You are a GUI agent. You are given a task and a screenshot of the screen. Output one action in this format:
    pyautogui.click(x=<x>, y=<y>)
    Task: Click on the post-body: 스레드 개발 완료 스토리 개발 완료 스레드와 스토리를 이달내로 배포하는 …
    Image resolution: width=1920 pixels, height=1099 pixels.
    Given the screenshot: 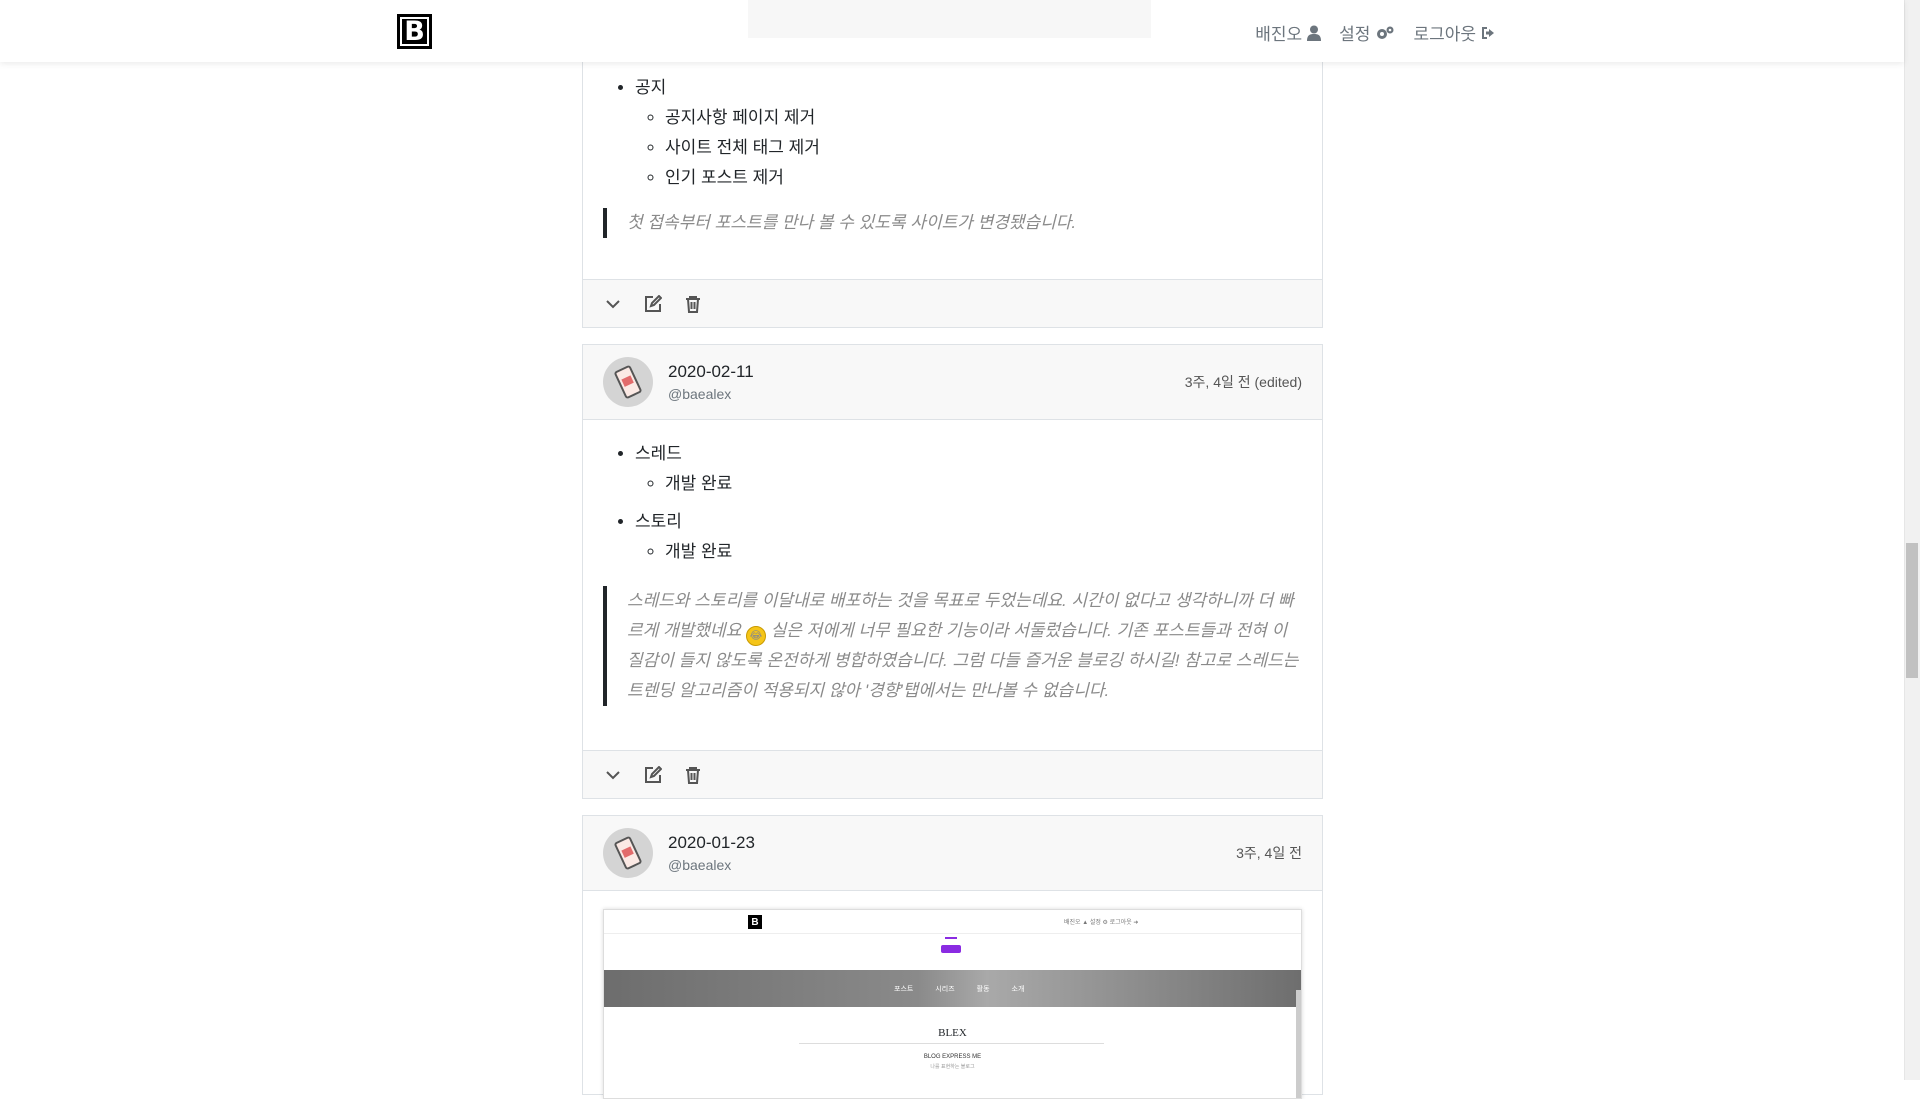 What is the action you would take?
    pyautogui.click(x=952, y=573)
    